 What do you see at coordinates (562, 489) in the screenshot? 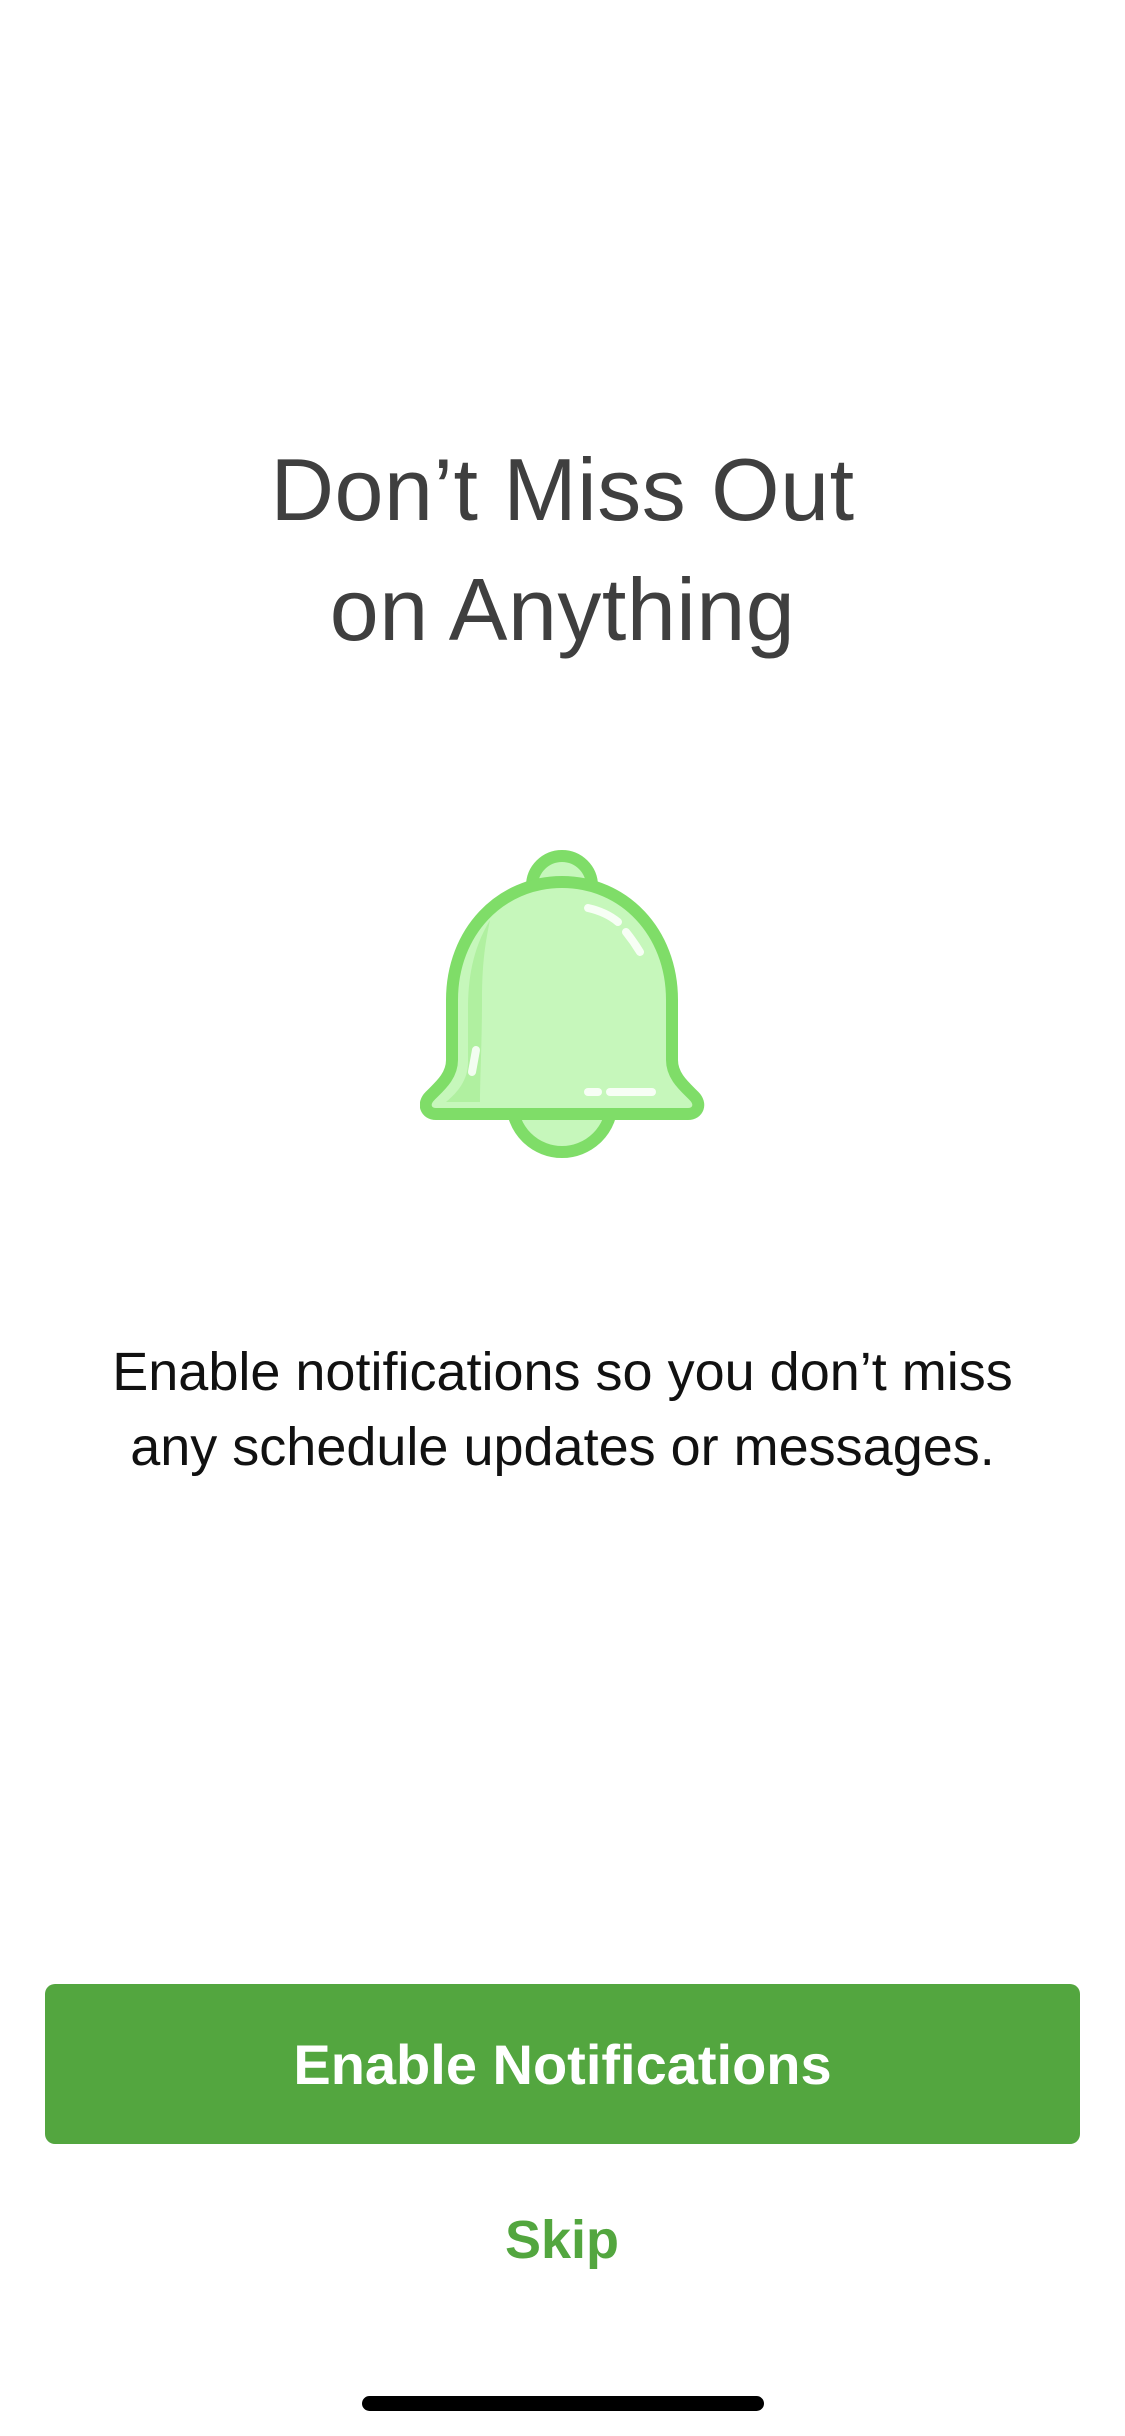
I see `title-line-1: Don’t Miss Out` at bounding box center [562, 489].